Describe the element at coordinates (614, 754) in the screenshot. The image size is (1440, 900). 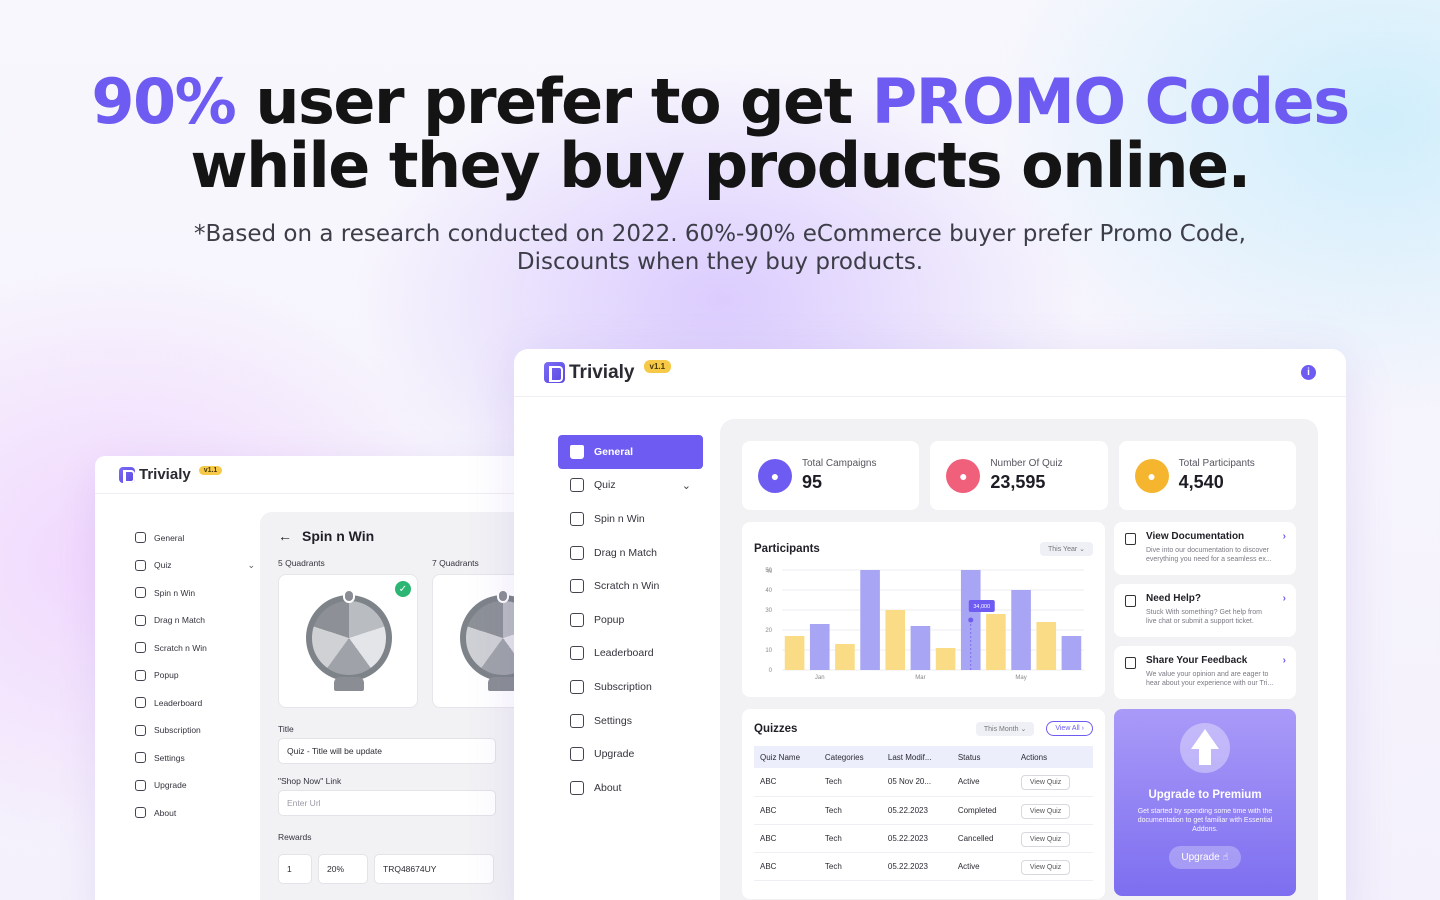
I see `sidebar-item-label: Upgrade` at that location.